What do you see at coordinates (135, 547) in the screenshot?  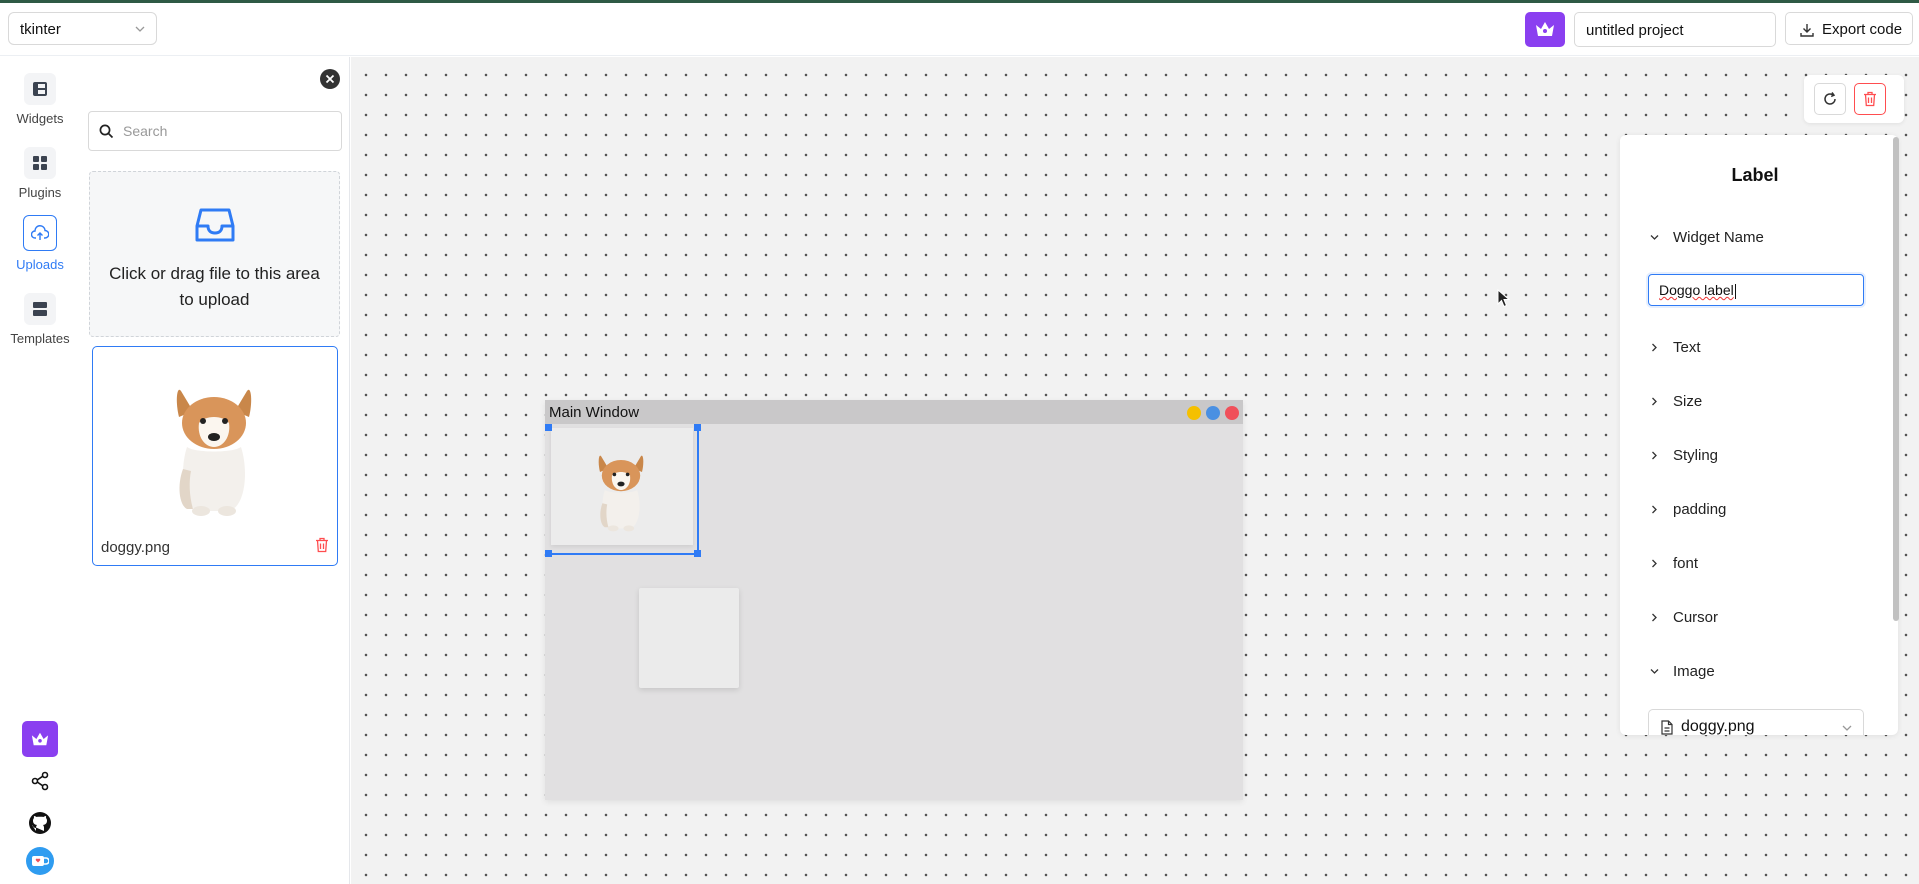 I see `asset-filename: doggy.png` at bounding box center [135, 547].